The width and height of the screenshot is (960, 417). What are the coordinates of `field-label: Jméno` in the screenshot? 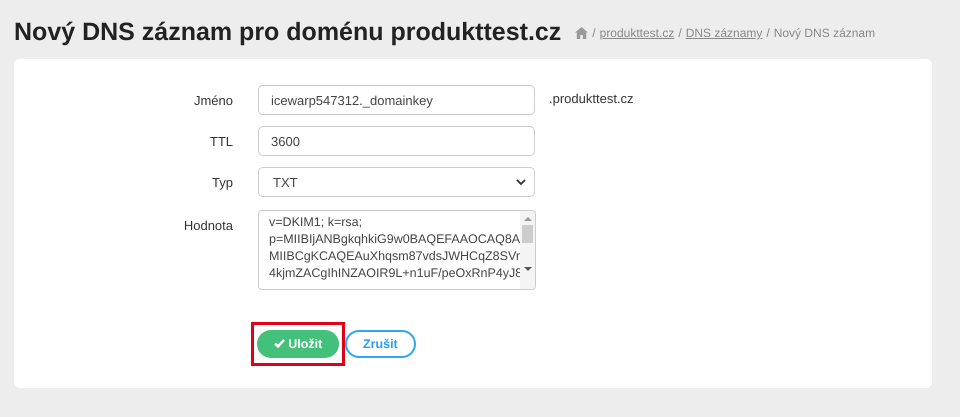 It's located at (213, 100).